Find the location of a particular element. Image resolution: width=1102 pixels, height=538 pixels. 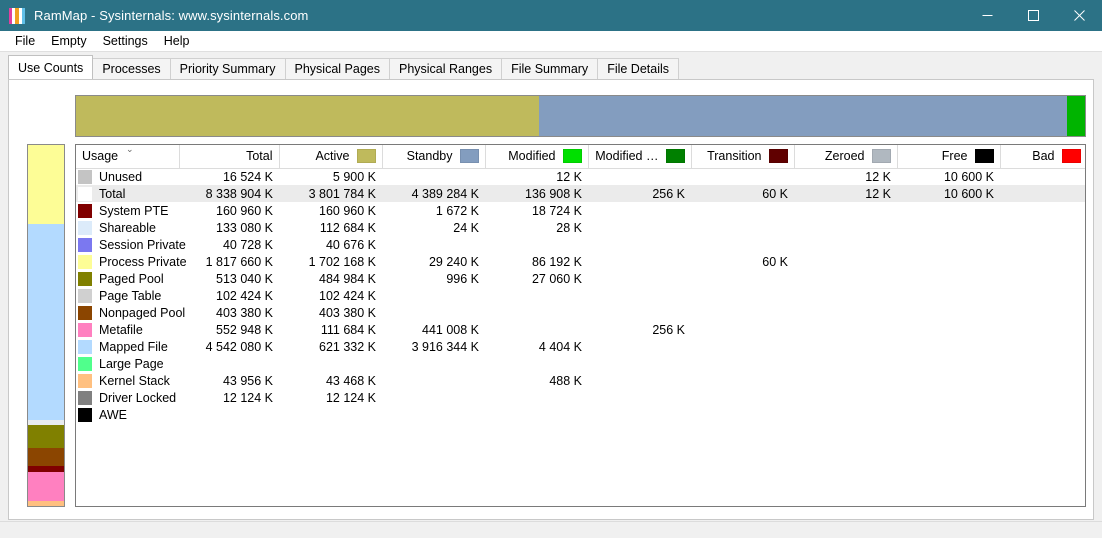

tab-priority-summary: Priority Summary is located at coordinates (227, 68).